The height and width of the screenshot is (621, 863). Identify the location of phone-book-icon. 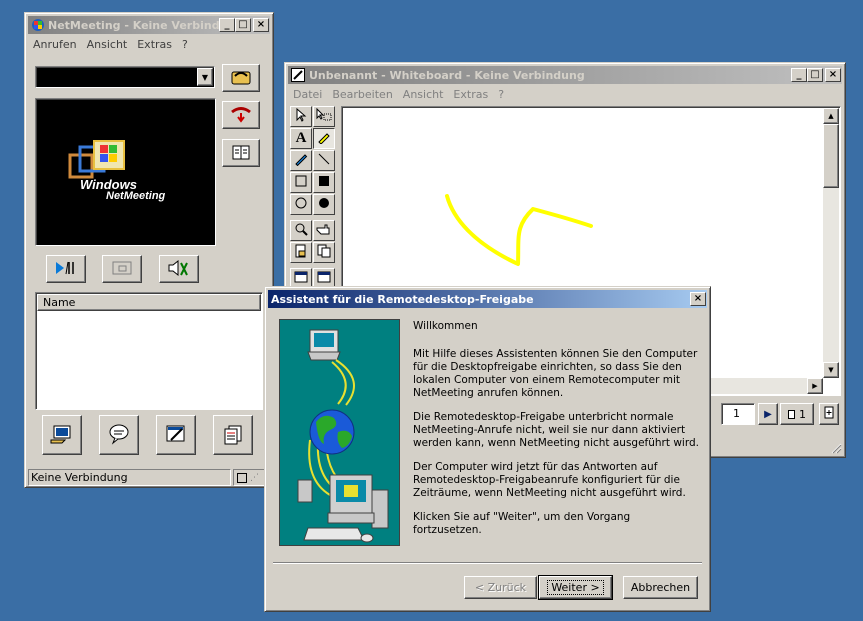
(241, 78).